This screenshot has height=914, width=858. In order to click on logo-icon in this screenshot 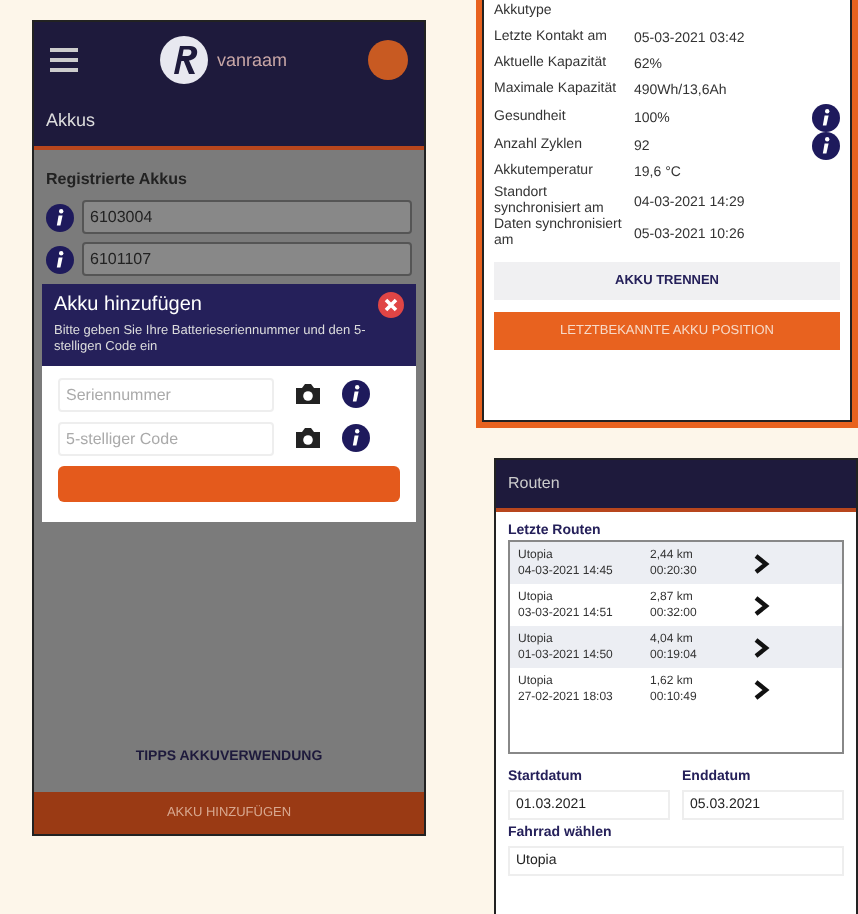, I will do `click(184, 60)`.